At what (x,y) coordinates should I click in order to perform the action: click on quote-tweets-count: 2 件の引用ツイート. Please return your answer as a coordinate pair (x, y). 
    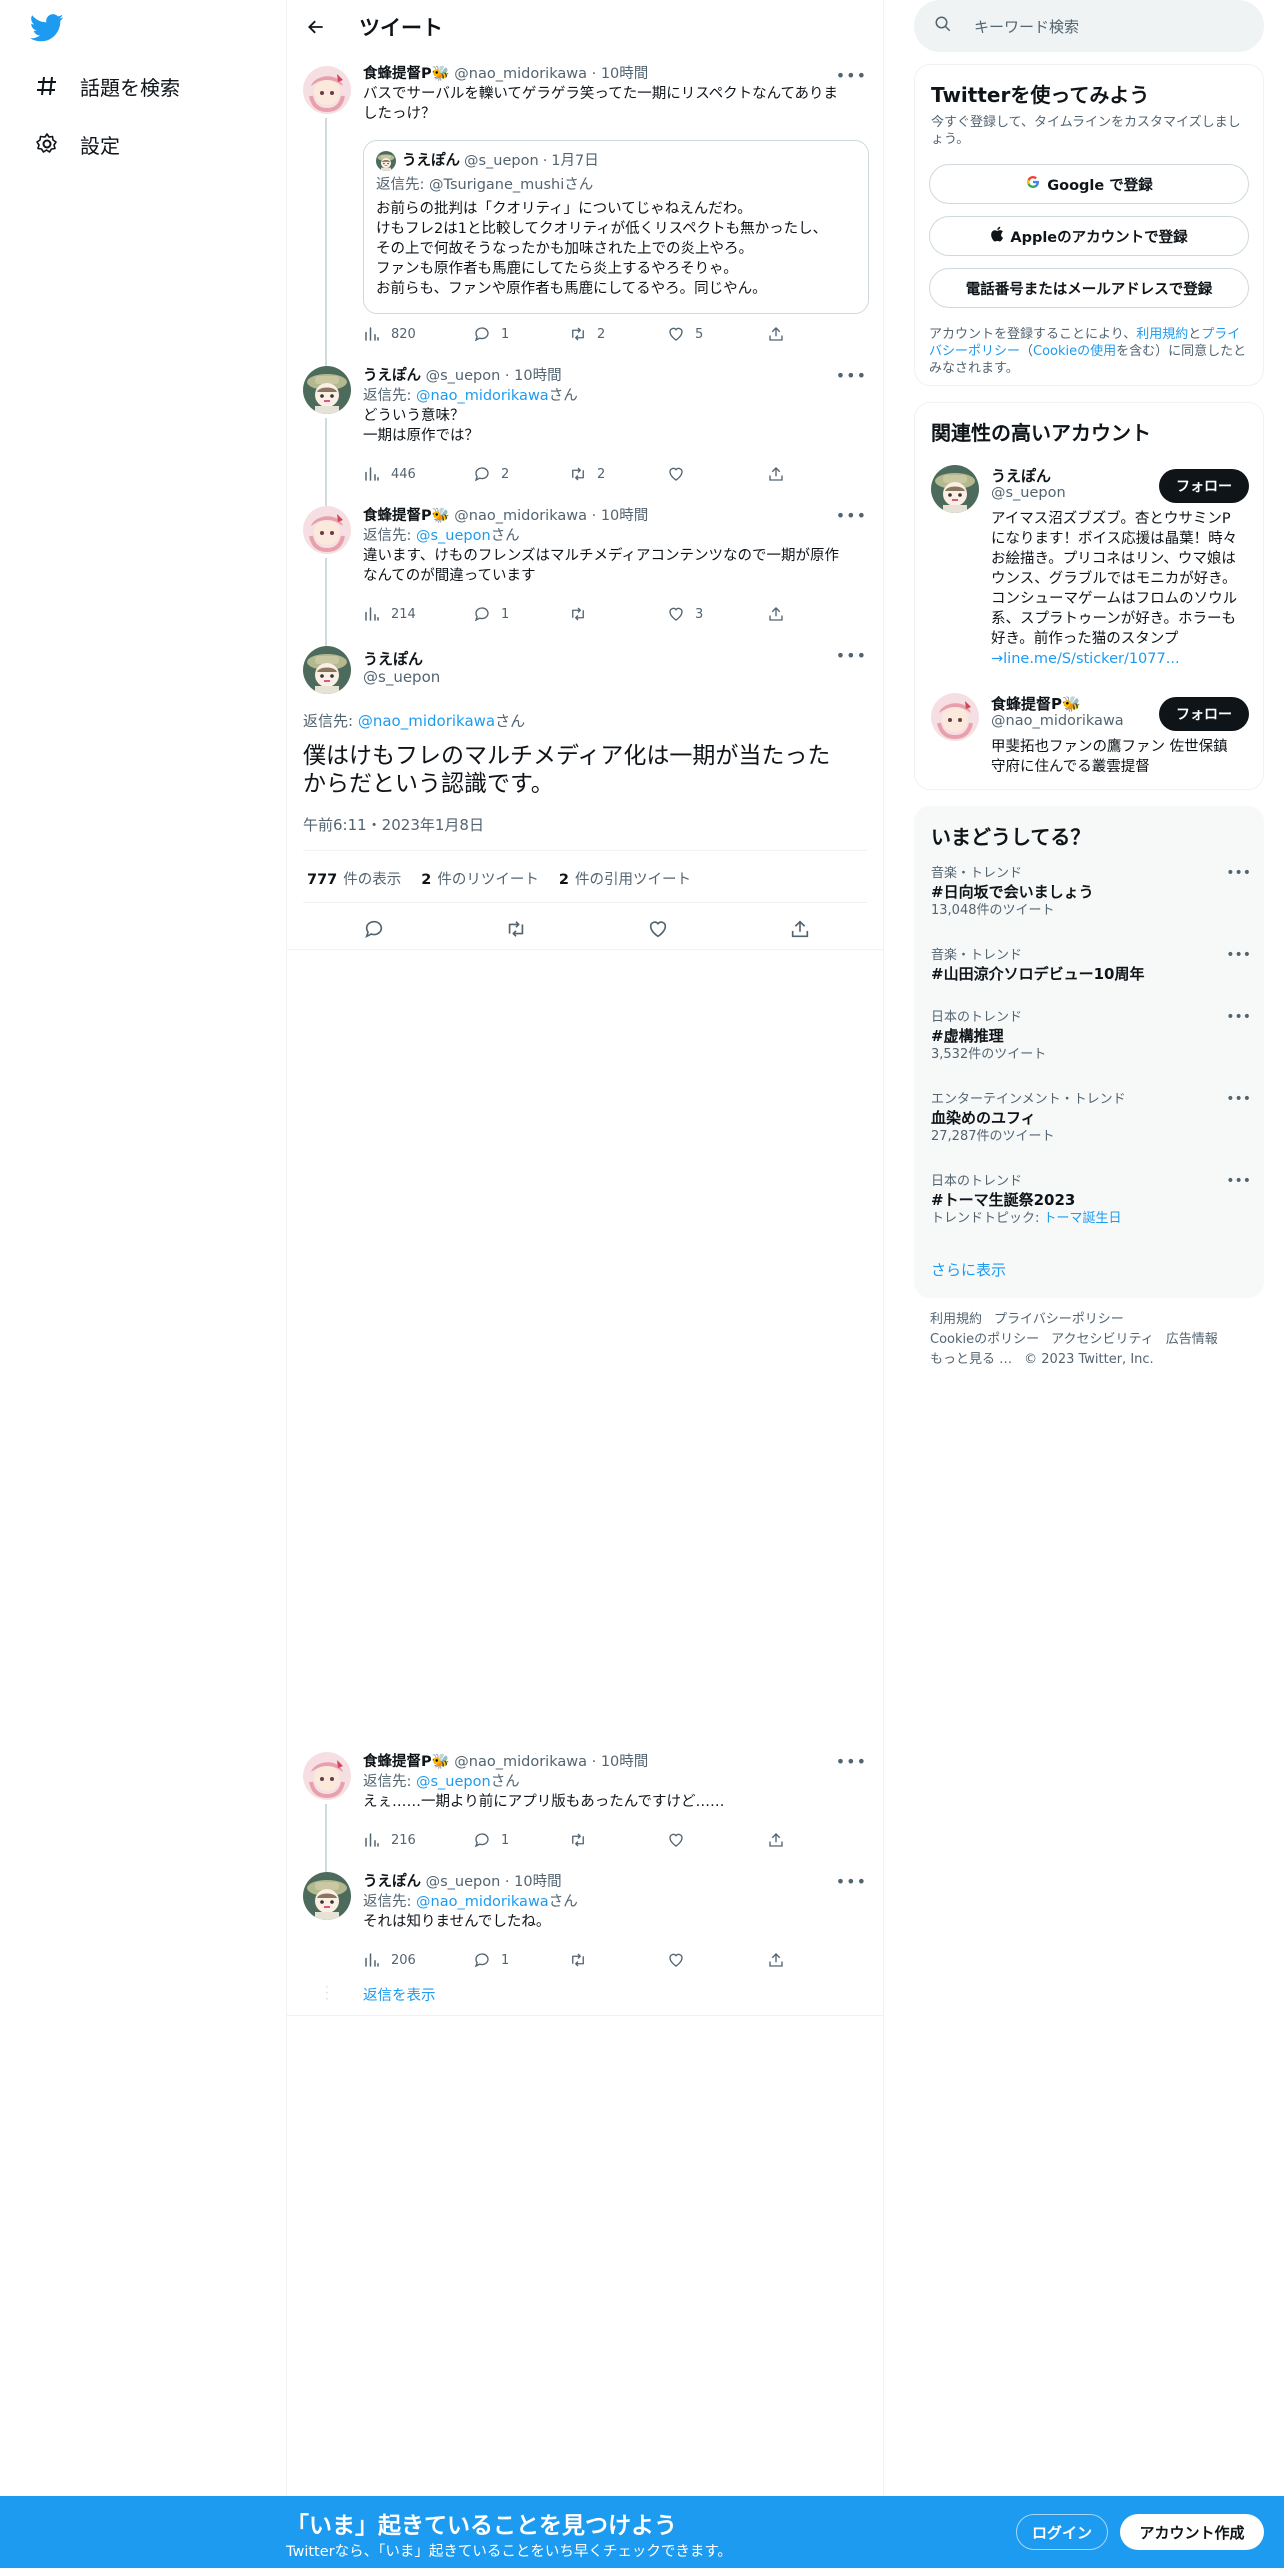
    Looking at the image, I should click on (625, 878).